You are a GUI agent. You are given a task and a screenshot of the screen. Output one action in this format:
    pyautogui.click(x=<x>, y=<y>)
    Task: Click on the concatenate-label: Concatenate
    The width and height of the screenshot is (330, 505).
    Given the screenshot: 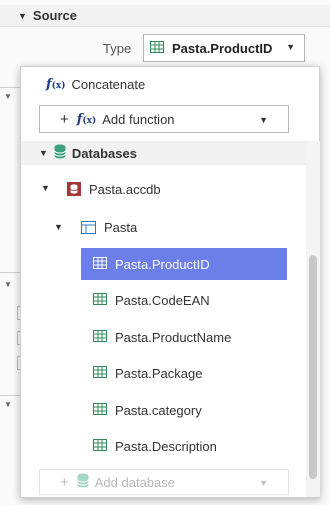 What is the action you would take?
    pyautogui.click(x=108, y=84)
    